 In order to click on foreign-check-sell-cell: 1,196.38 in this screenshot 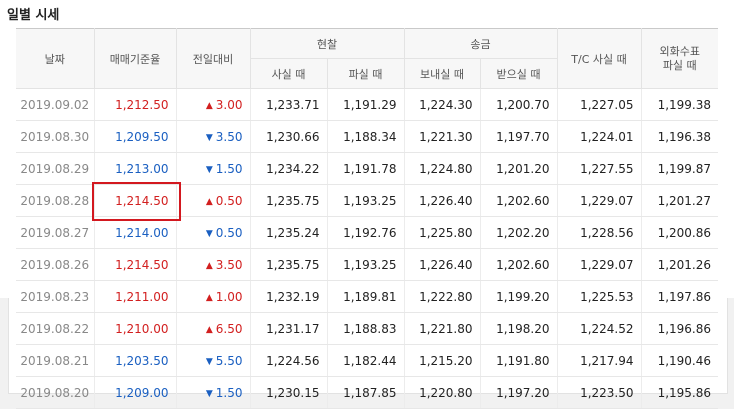, I will do `click(679, 136)`.